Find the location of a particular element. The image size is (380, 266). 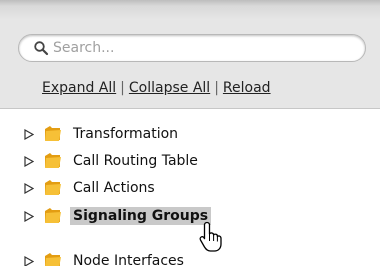

tree-item-call-actions: Call Actions is located at coordinates (190, 188).